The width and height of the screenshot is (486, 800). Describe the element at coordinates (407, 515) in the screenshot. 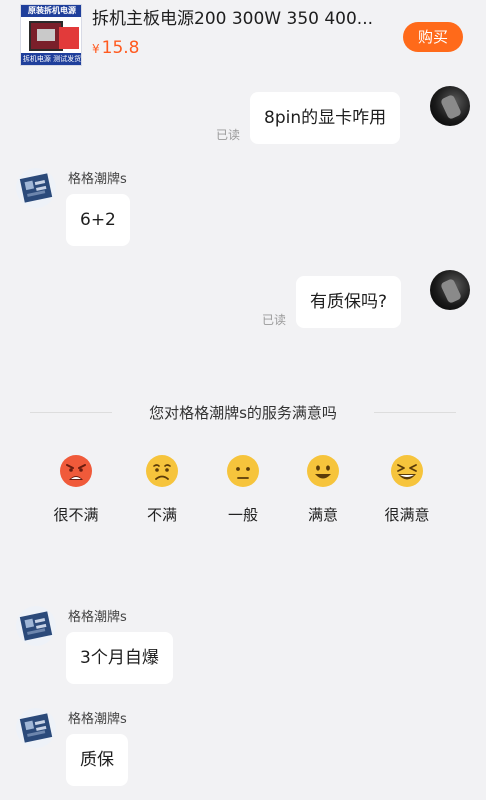

I see `rating-label: 很满意` at that location.